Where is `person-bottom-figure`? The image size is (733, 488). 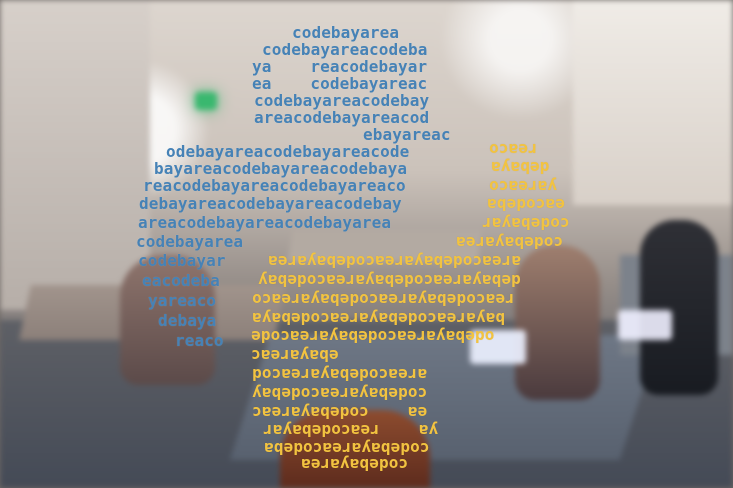
person-bottom-figure is located at coordinates (355, 449).